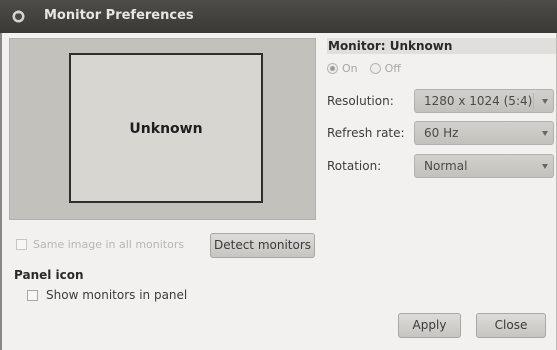 The height and width of the screenshot is (350, 557). What do you see at coordinates (441, 133) in the screenshot?
I see `refresh-rate-value: 60 Hz` at bounding box center [441, 133].